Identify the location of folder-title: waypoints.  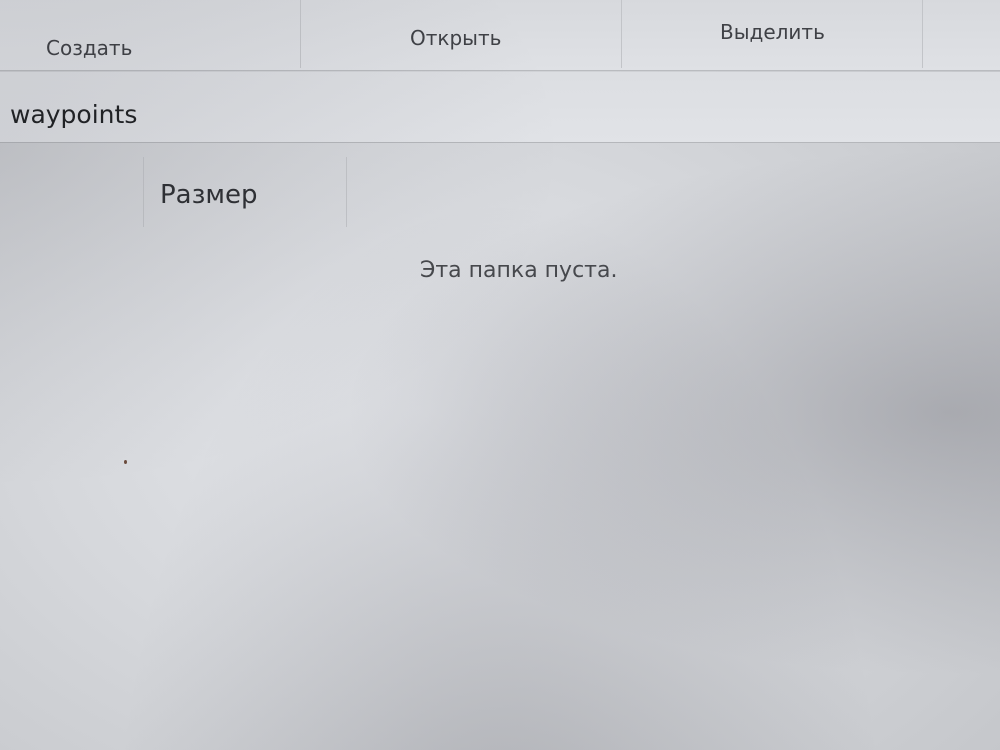
(74, 114).